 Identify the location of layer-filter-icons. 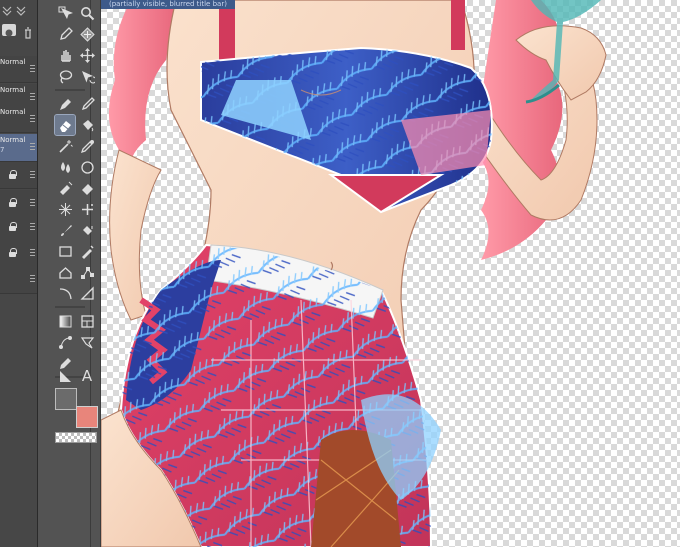
(19, 10).